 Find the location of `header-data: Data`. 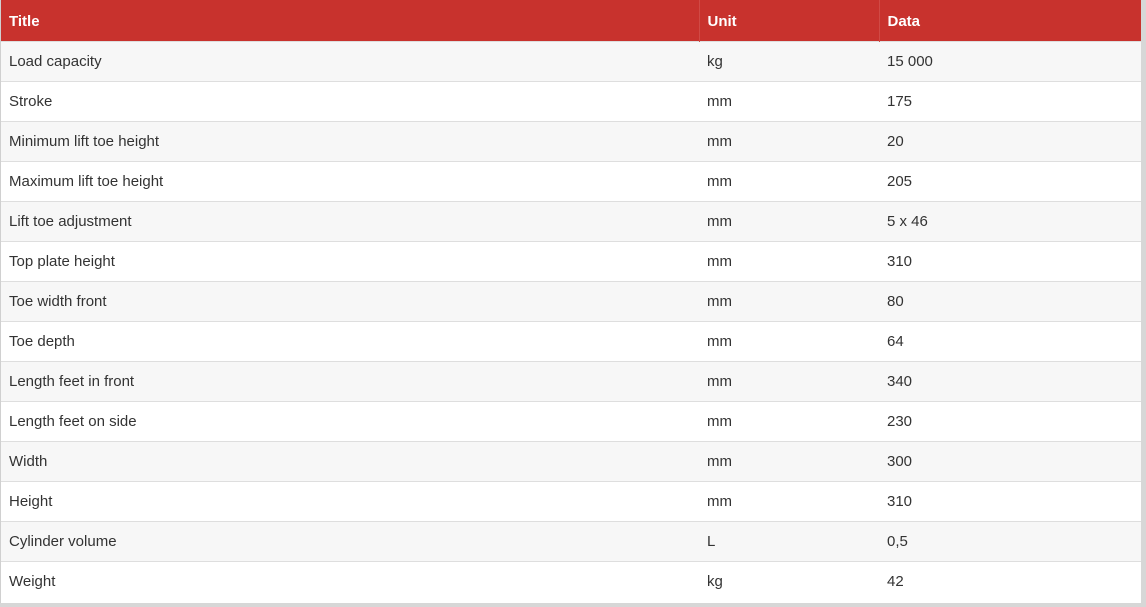

header-data: Data is located at coordinates (1010, 21).